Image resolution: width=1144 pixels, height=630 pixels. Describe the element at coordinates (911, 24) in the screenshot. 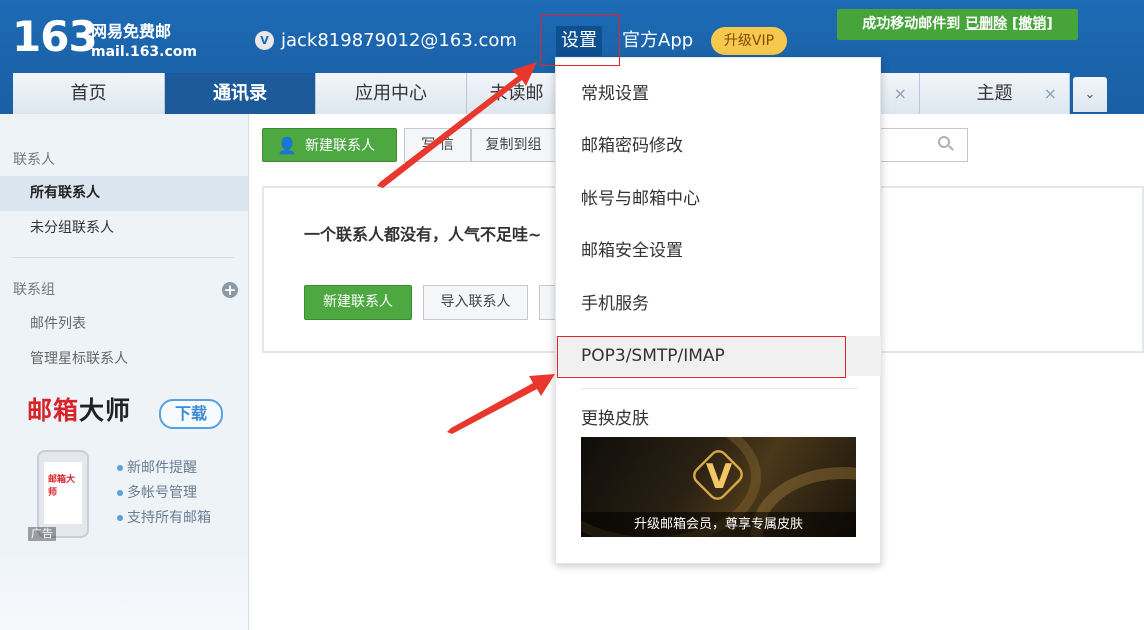

I see `toast-text: 成功移动邮件到` at that location.